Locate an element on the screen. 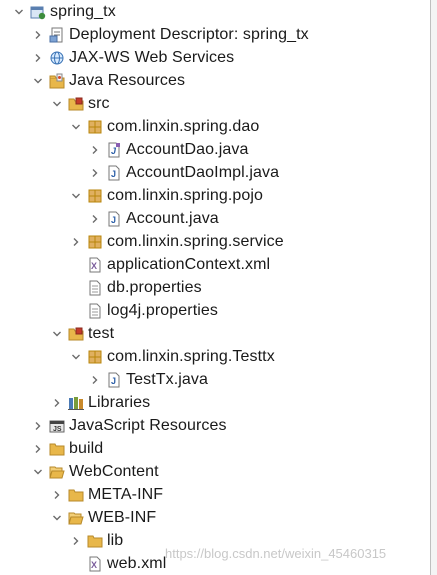  tree-item-package-dao: com.linxin.spring.dao is located at coordinates (215, 126).